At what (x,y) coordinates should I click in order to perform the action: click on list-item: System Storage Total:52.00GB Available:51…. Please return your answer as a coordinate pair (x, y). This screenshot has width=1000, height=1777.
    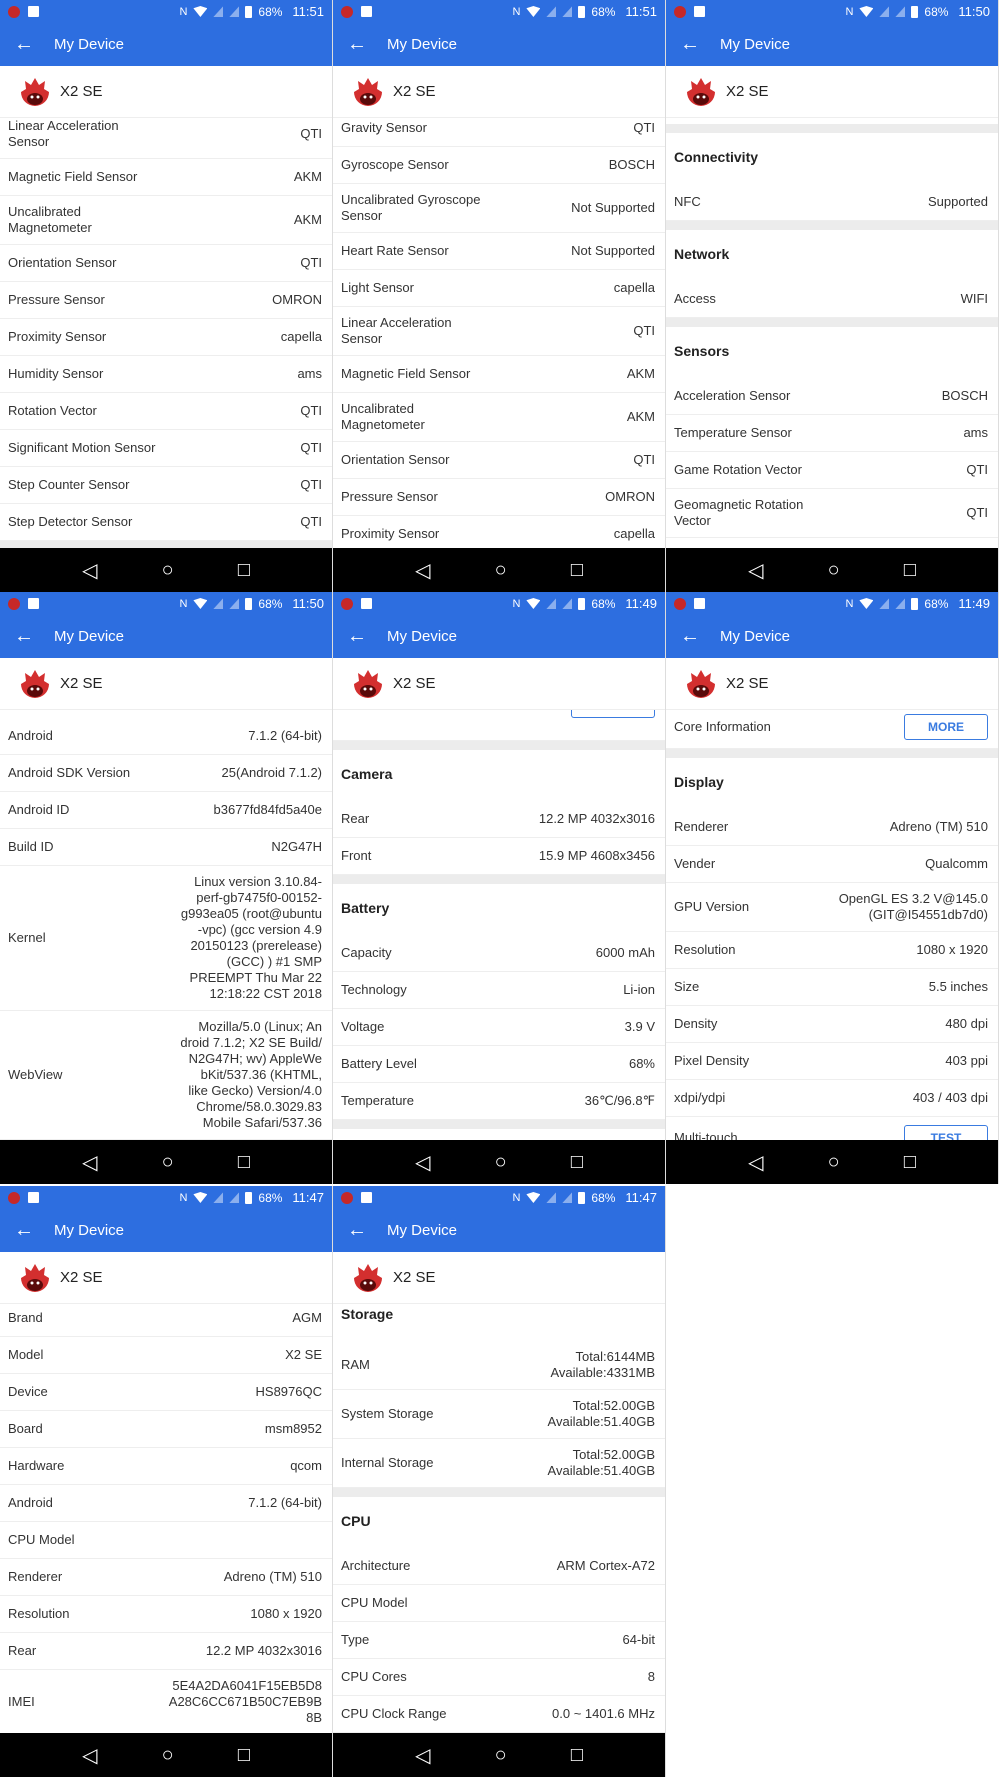
    Looking at the image, I should click on (499, 1414).